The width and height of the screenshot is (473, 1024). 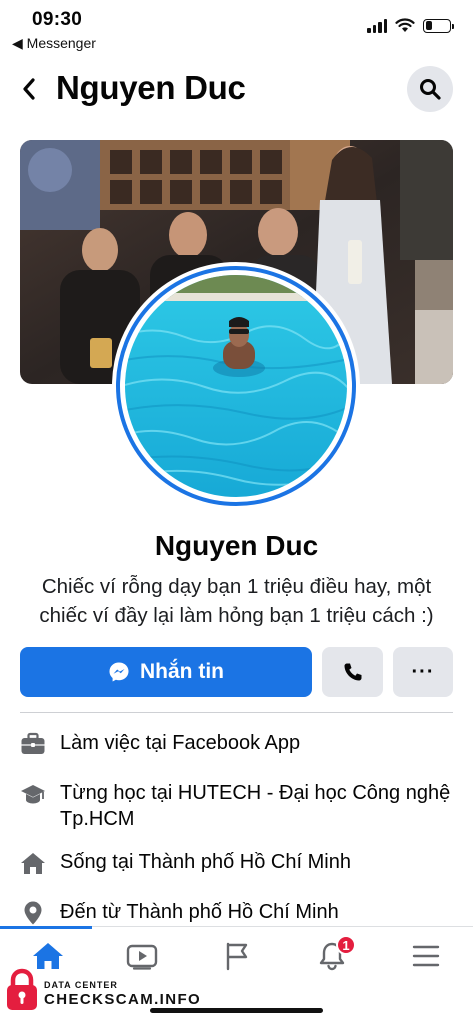 I want to click on wifi-icon, so click(x=405, y=25).